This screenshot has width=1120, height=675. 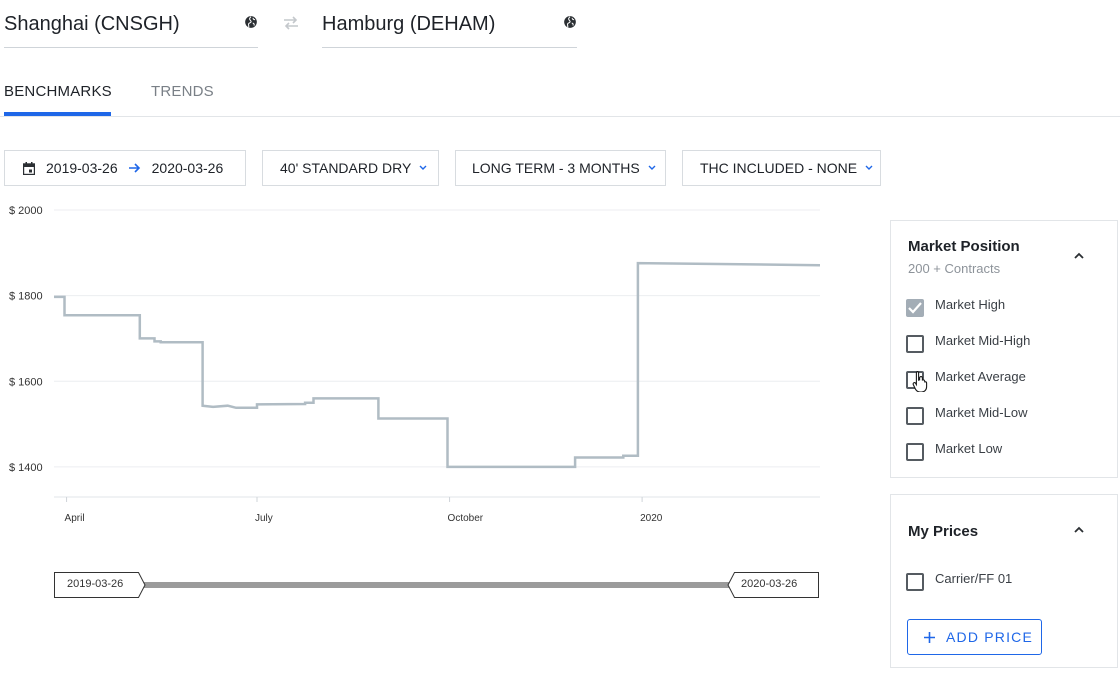 I want to click on market-position-title: Market Position, so click(x=964, y=246).